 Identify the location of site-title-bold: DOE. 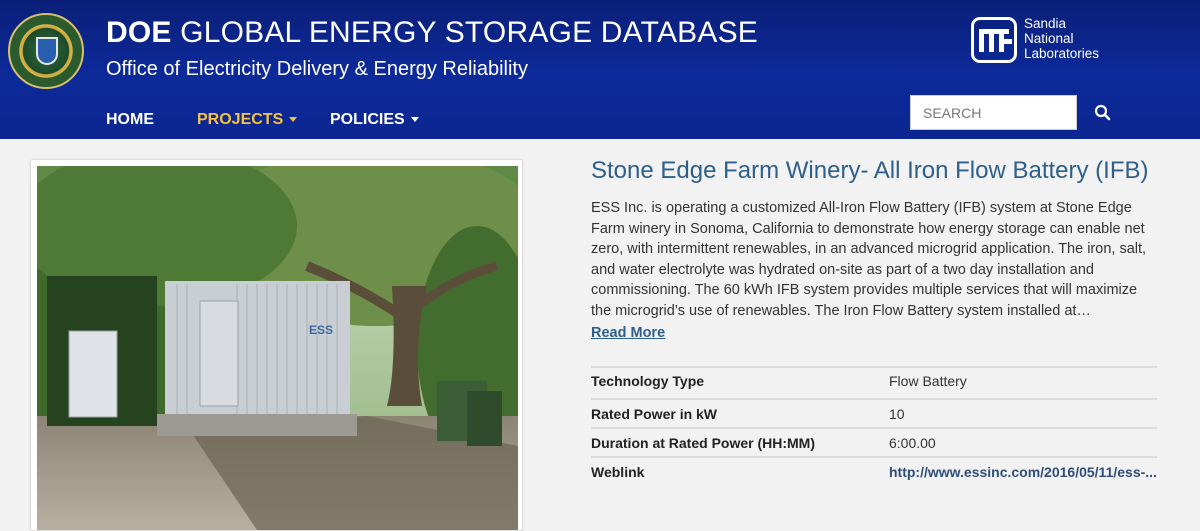
(139, 32).